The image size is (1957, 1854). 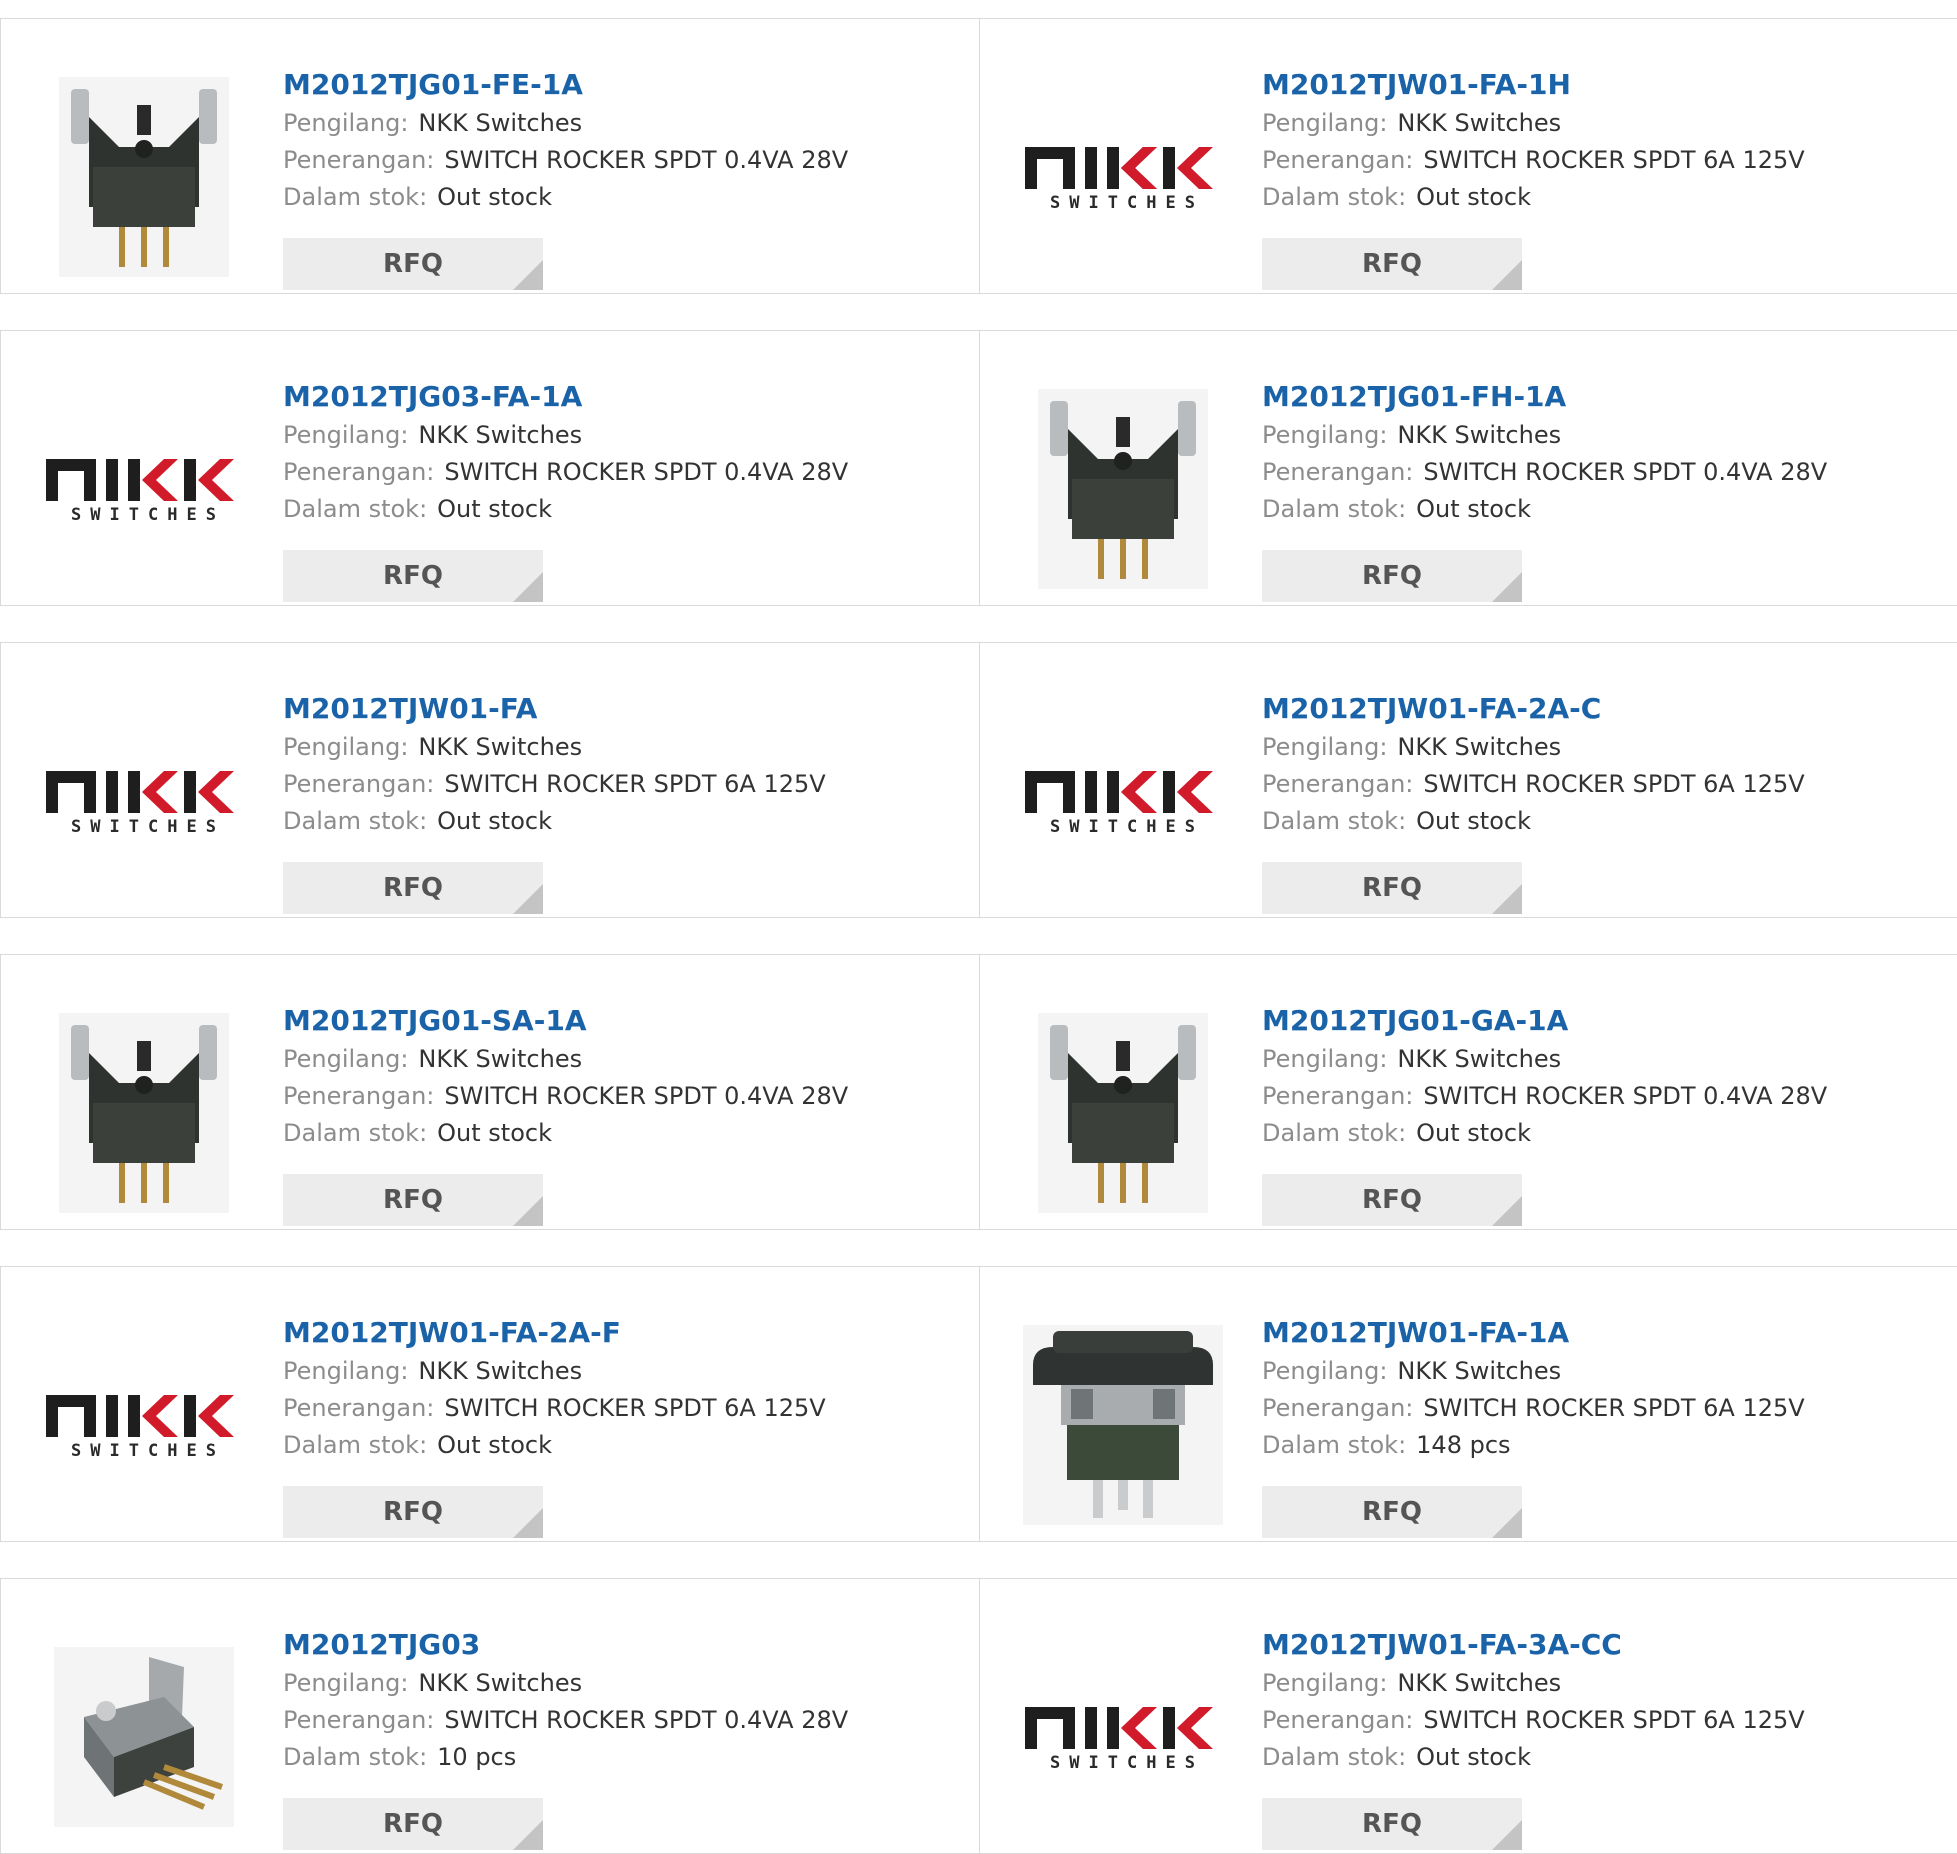 I want to click on part-number-link: M2012TJW01-FA-2A-F, so click(x=621, y=1333).